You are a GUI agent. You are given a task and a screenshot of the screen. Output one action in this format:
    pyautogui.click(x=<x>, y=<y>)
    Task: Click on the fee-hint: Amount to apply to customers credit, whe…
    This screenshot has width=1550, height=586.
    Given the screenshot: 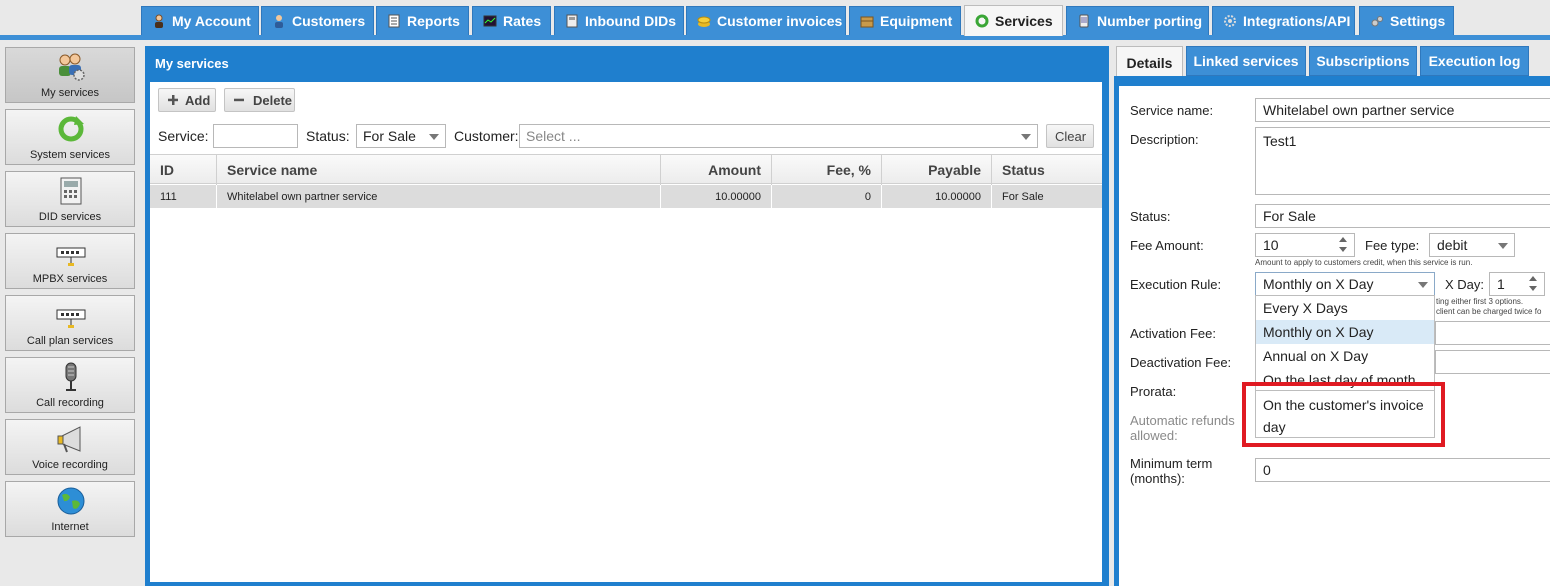 What is the action you would take?
    pyautogui.click(x=1364, y=262)
    